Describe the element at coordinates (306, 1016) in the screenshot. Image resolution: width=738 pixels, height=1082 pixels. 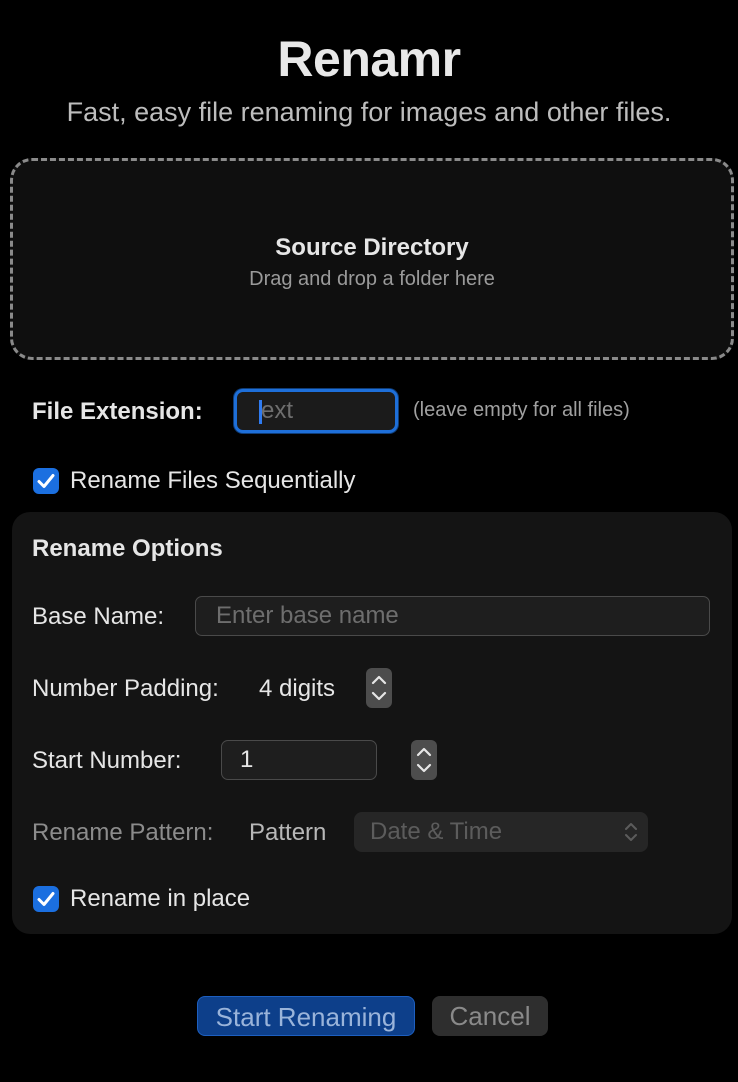
I see `start-renaming-button: Start Renaming` at that location.